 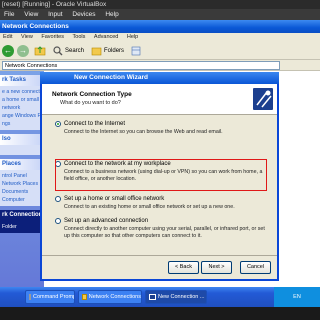 I want to click on other-places-header: Places, so click(x=22, y=164).